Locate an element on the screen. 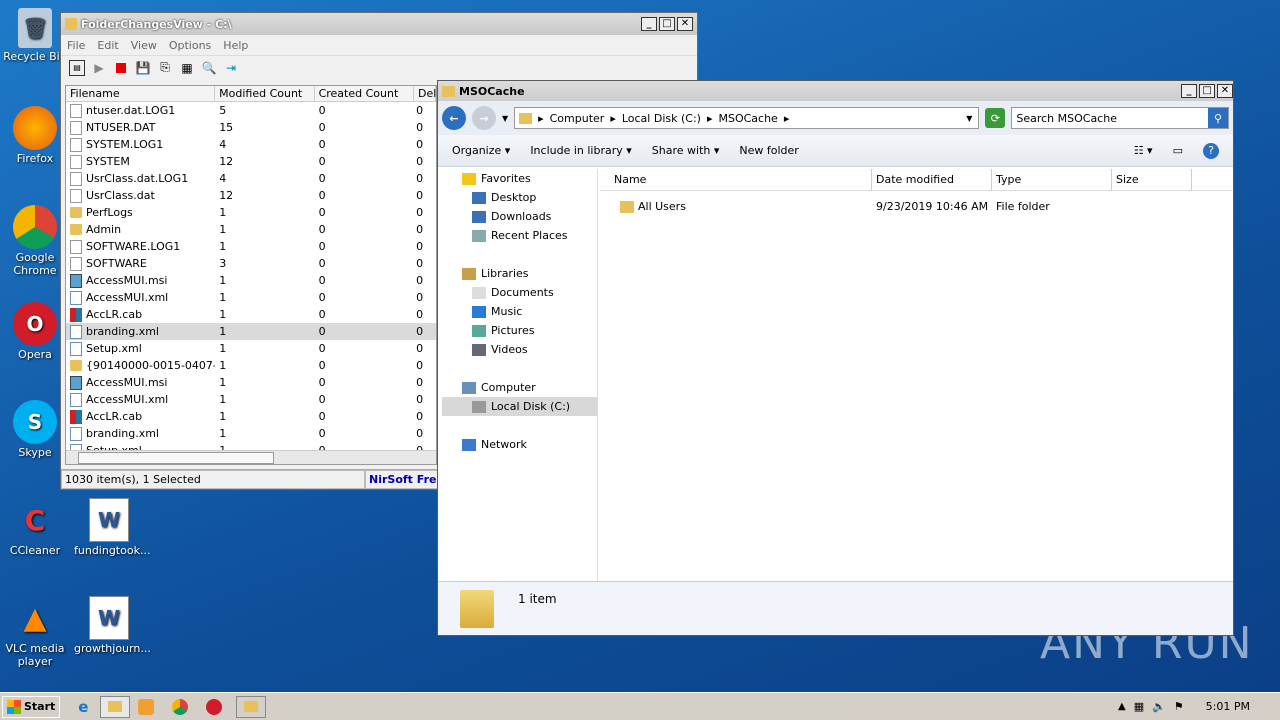  preview-pane-icon: ▭ is located at coordinates (1178, 150).